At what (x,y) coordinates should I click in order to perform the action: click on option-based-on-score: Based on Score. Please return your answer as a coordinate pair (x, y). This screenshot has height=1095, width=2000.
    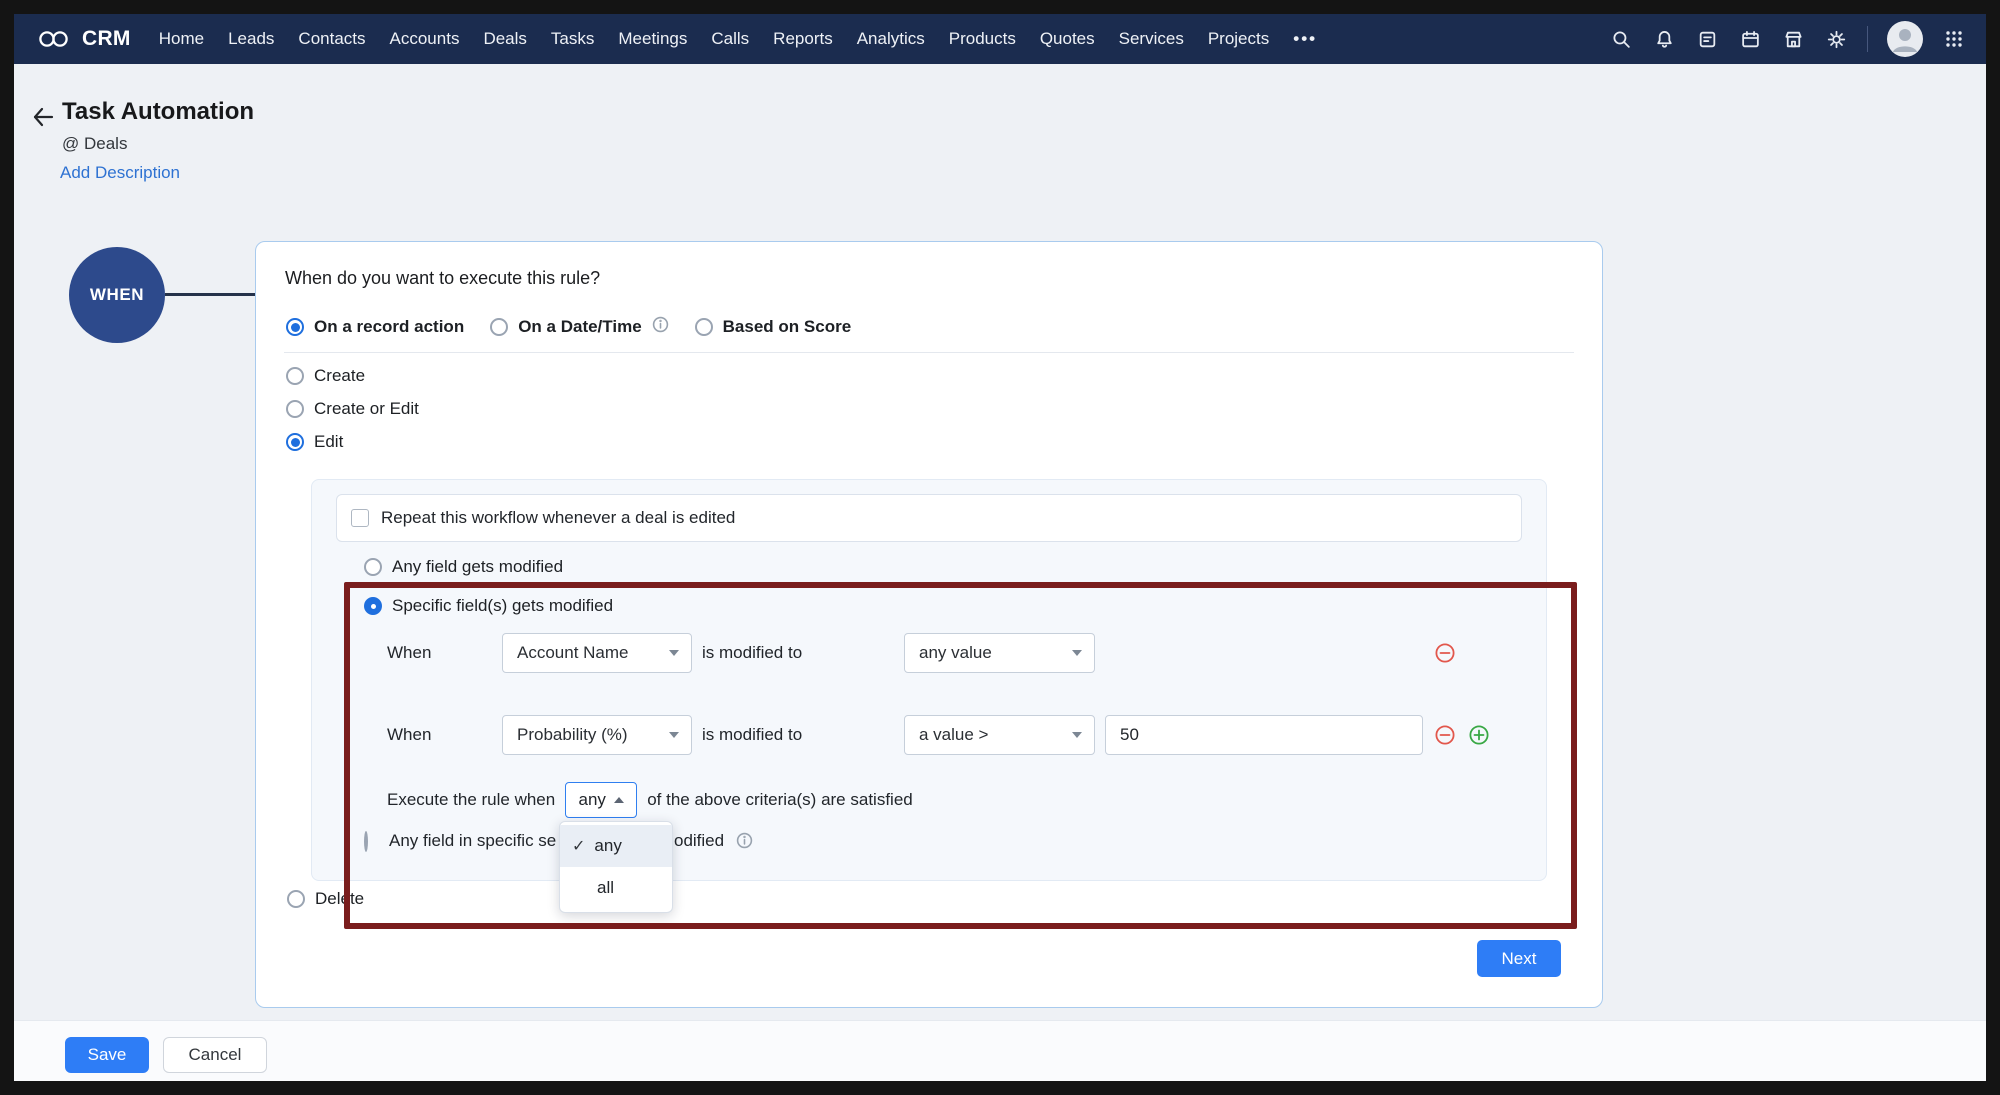
    Looking at the image, I should click on (773, 327).